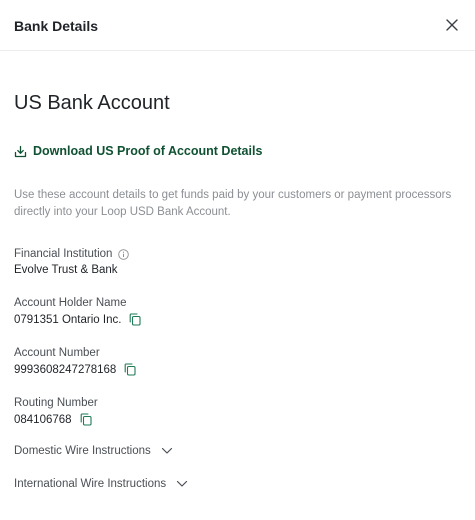 The image size is (475, 520). Describe the element at coordinates (70, 303) in the screenshot. I see `field-label: Account Holder Name` at that location.